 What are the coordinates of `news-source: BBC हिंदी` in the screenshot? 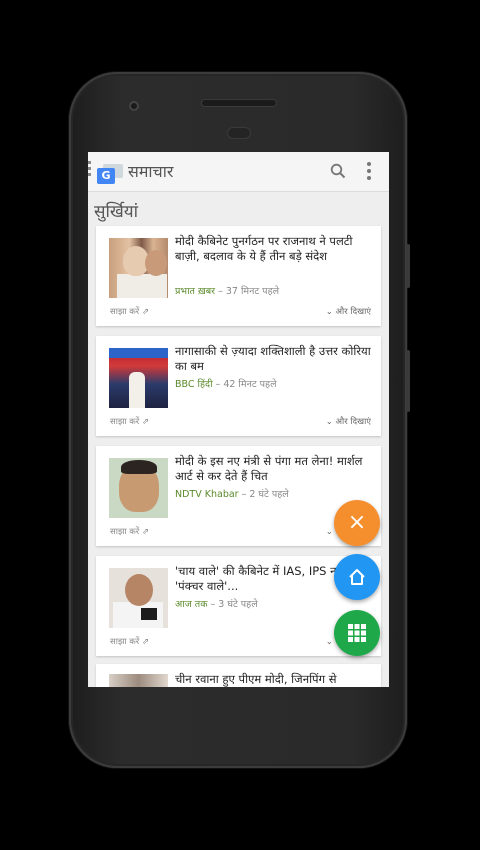 It's located at (194, 384).